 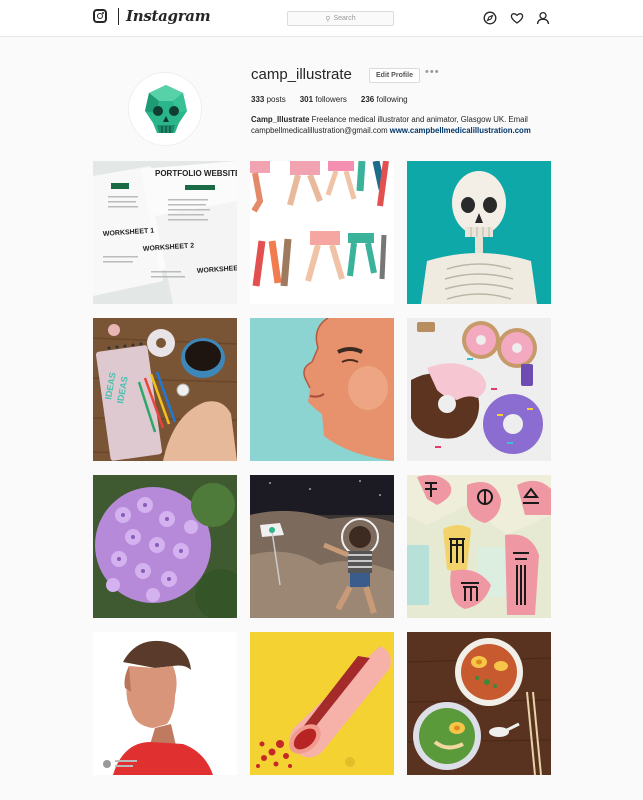 I want to click on post-face-profile, so click(x=322, y=389).